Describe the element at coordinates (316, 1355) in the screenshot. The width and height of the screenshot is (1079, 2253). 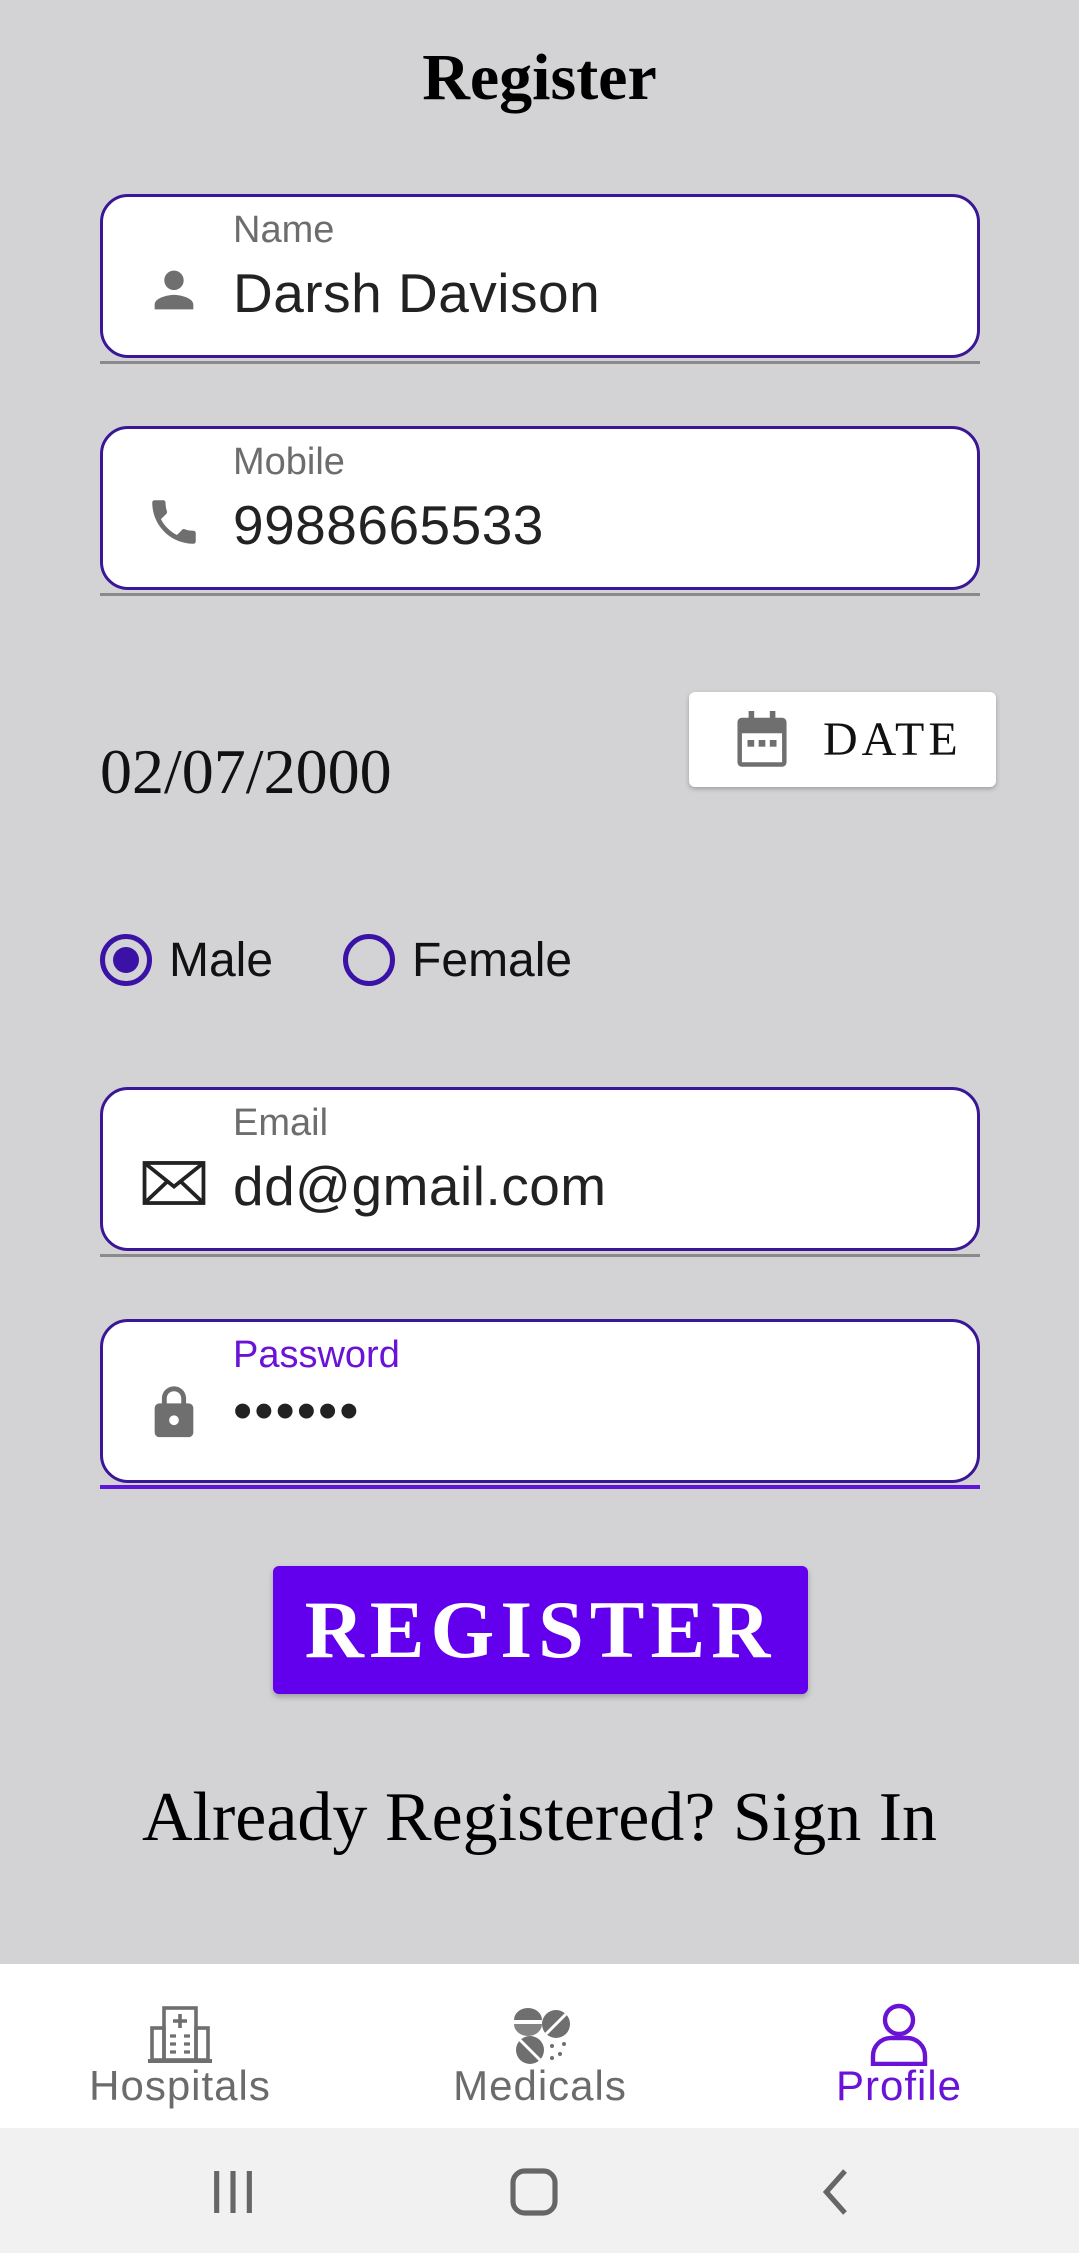
I see `password-label: Password` at that location.